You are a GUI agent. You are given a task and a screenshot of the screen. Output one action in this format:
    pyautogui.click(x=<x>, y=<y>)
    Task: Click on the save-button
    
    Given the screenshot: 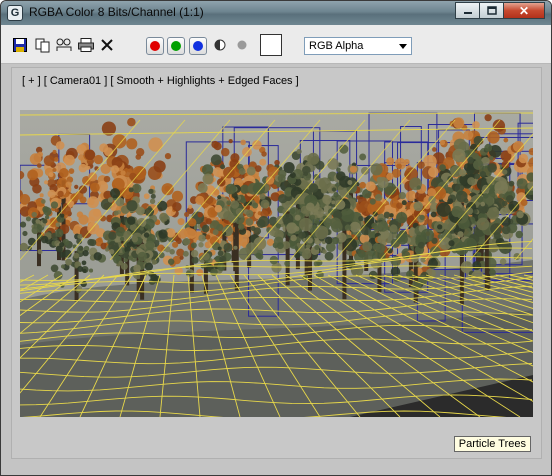 What is the action you would take?
    pyautogui.click(x=20, y=45)
    